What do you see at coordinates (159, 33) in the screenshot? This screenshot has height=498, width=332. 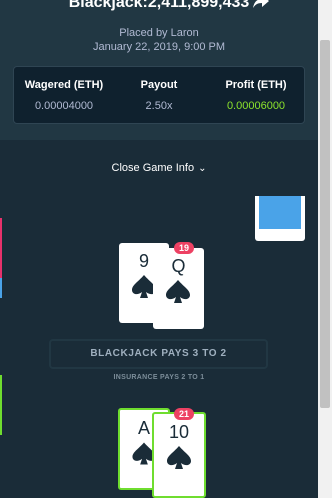 I see `placed-by: Placed by Laron` at bounding box center [159, 33].